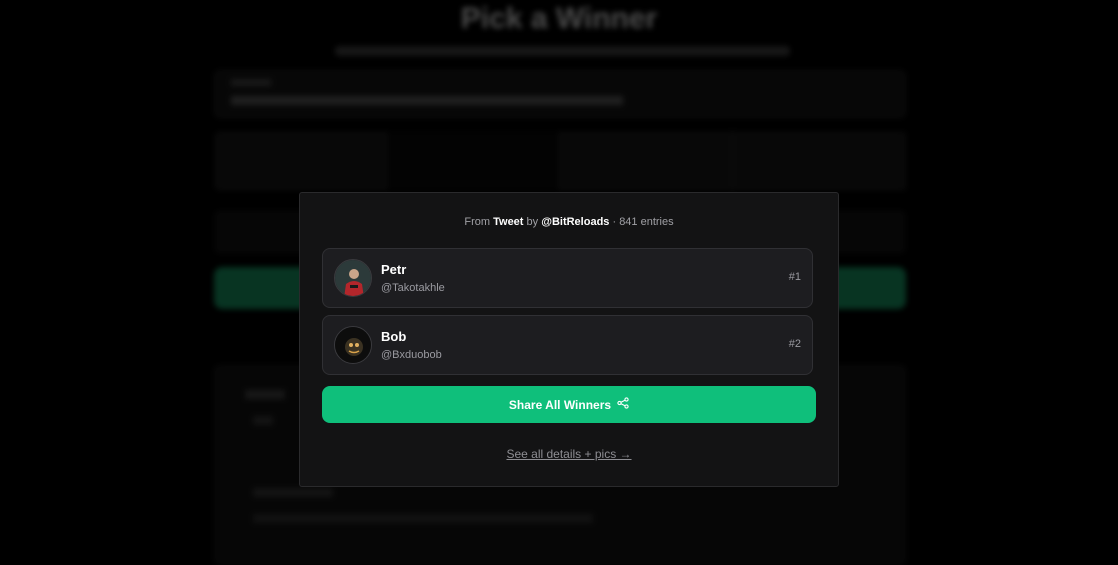 The width and height of the screenshot is (1118, 565). Describe the element at coordinates (477, 222) in the screenshot. I see `source-prefix: From` at that location.